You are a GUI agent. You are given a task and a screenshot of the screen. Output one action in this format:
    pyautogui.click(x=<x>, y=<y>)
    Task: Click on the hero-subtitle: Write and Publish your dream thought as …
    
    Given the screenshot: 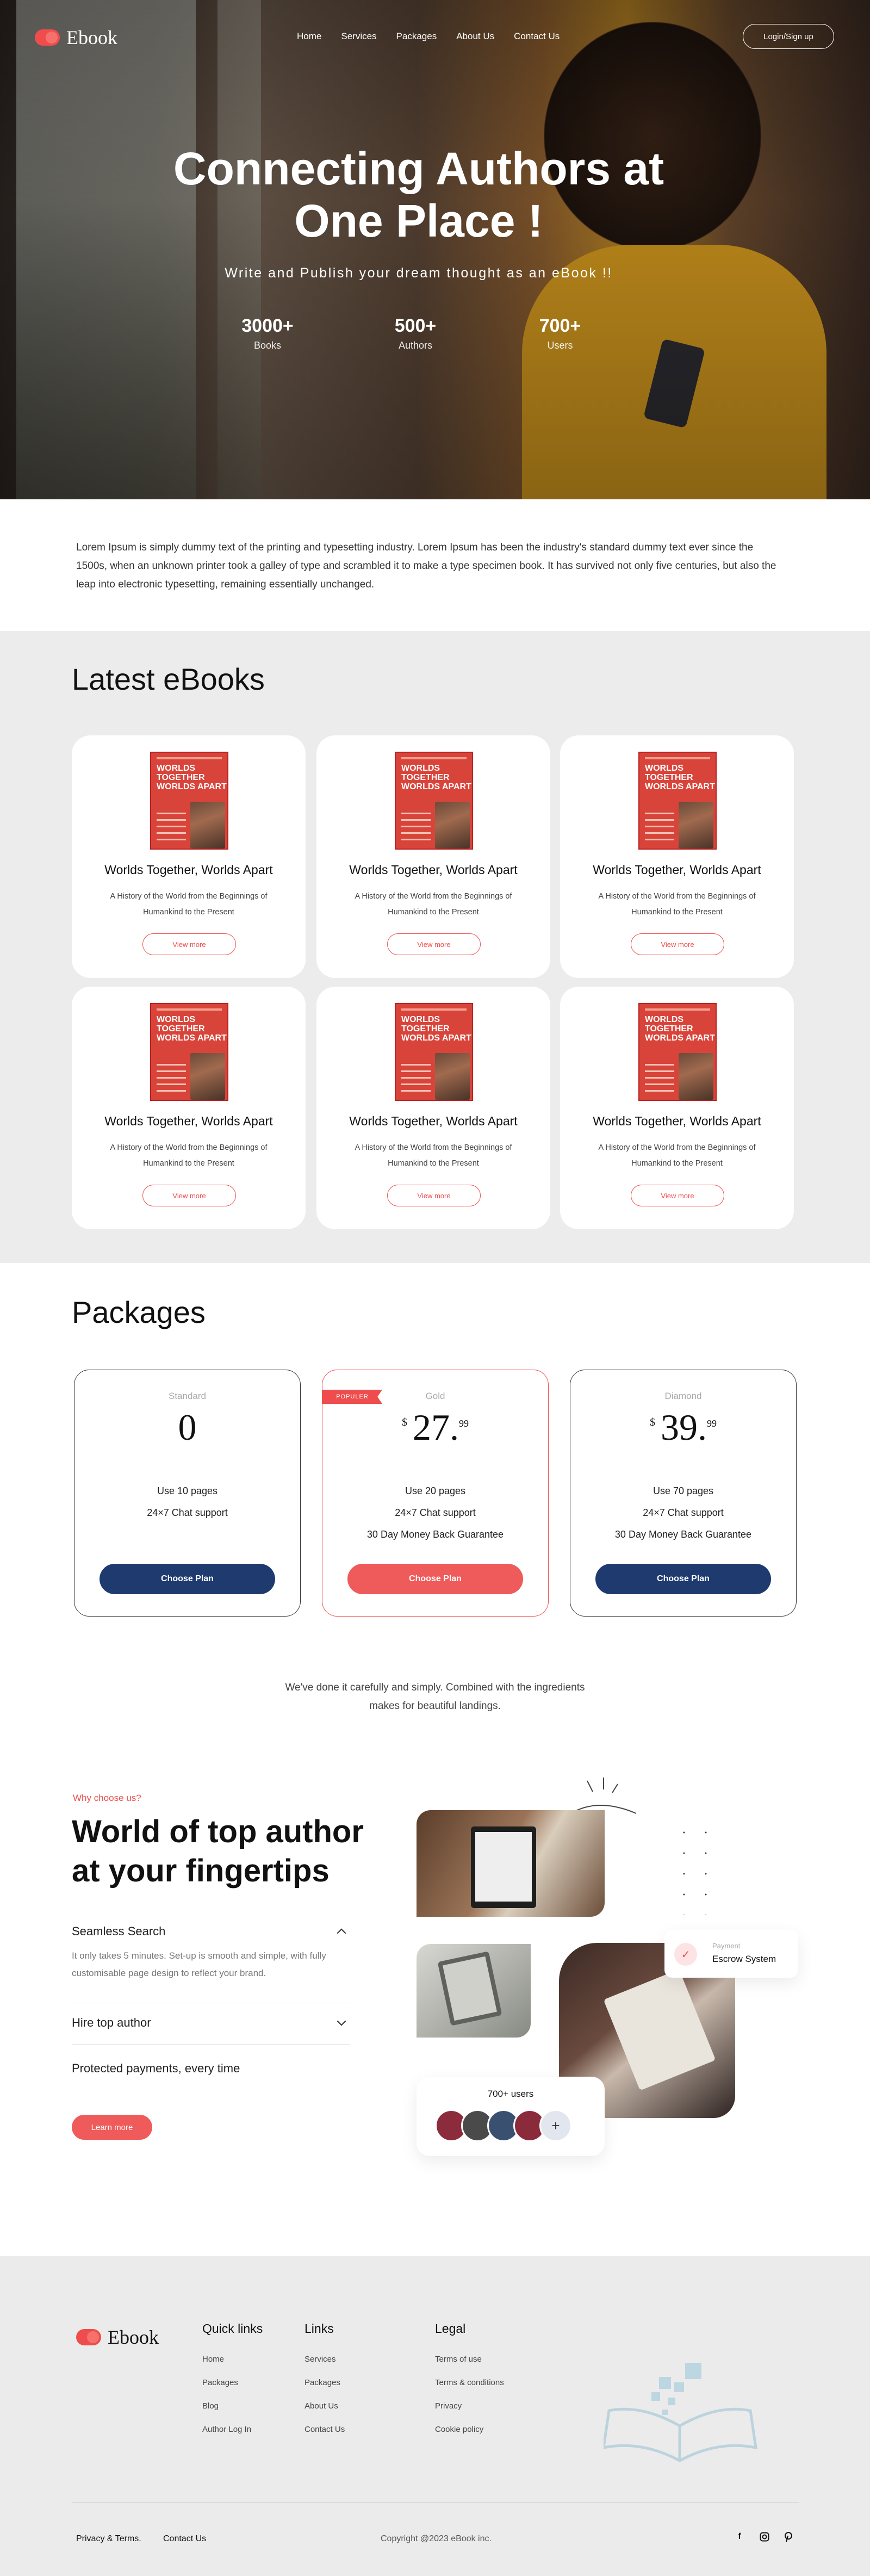 What is the action you would take?
    pyautogui.click(x=419, y=273)
    